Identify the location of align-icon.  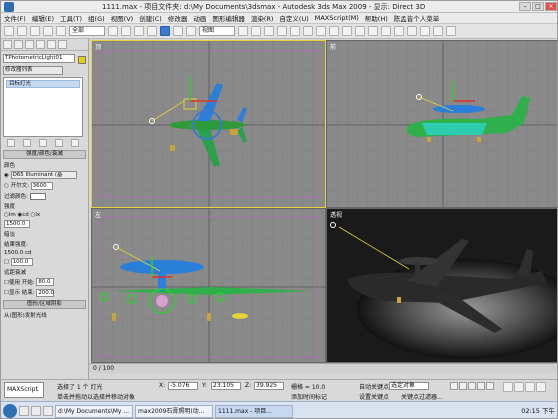
(360, 31).